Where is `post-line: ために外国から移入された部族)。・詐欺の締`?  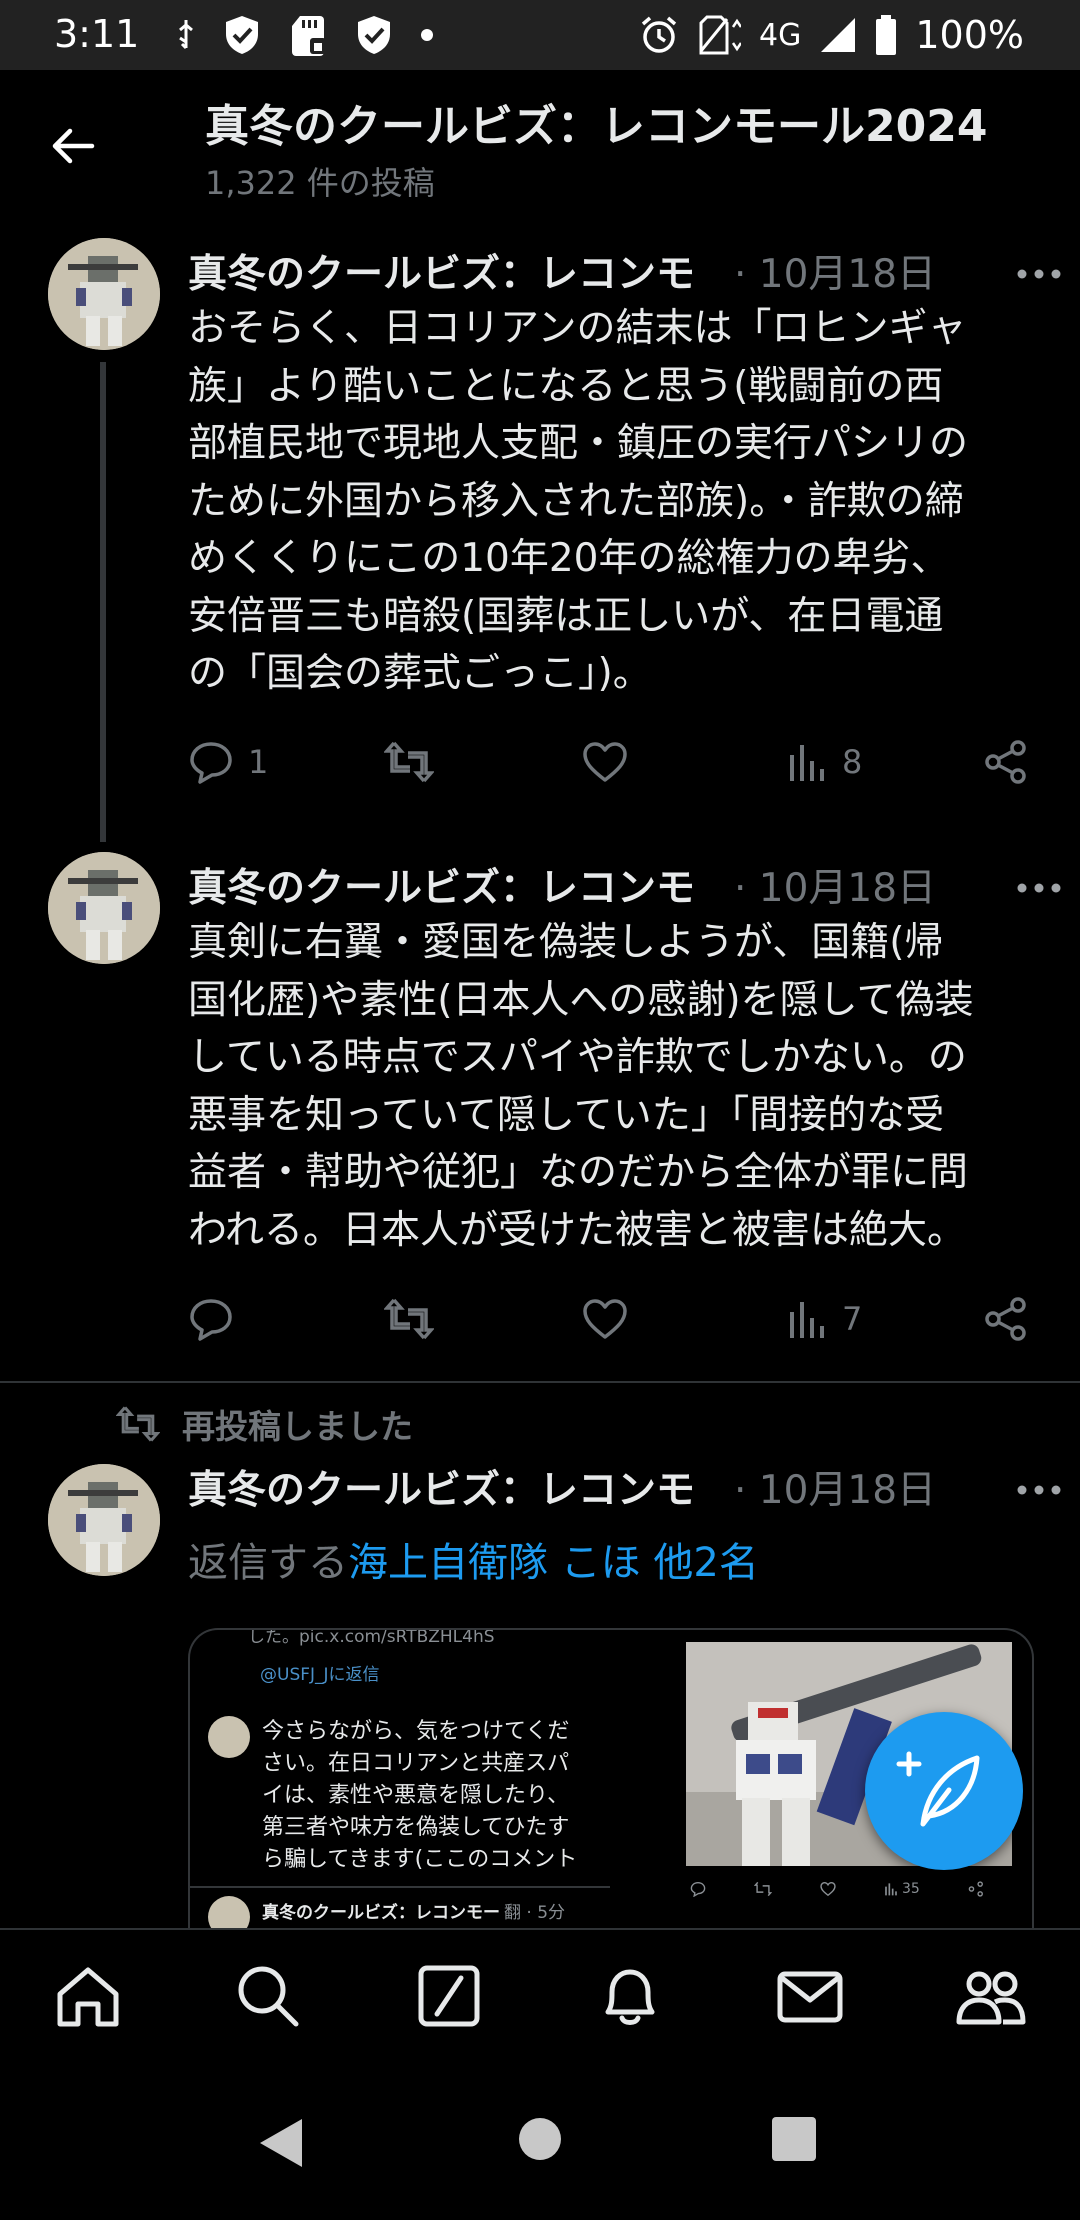 post-line: ために外国から移入された部族)。・詐欺の締 is located at coordinates (576, 501).